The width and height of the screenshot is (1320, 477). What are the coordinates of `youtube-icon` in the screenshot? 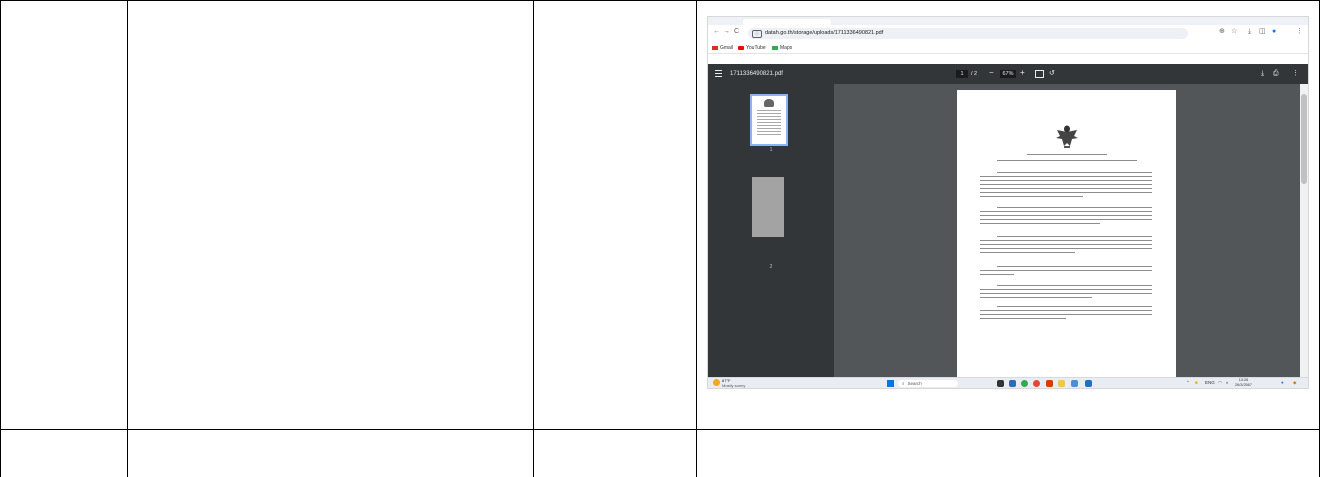 It's located at (741, 48).